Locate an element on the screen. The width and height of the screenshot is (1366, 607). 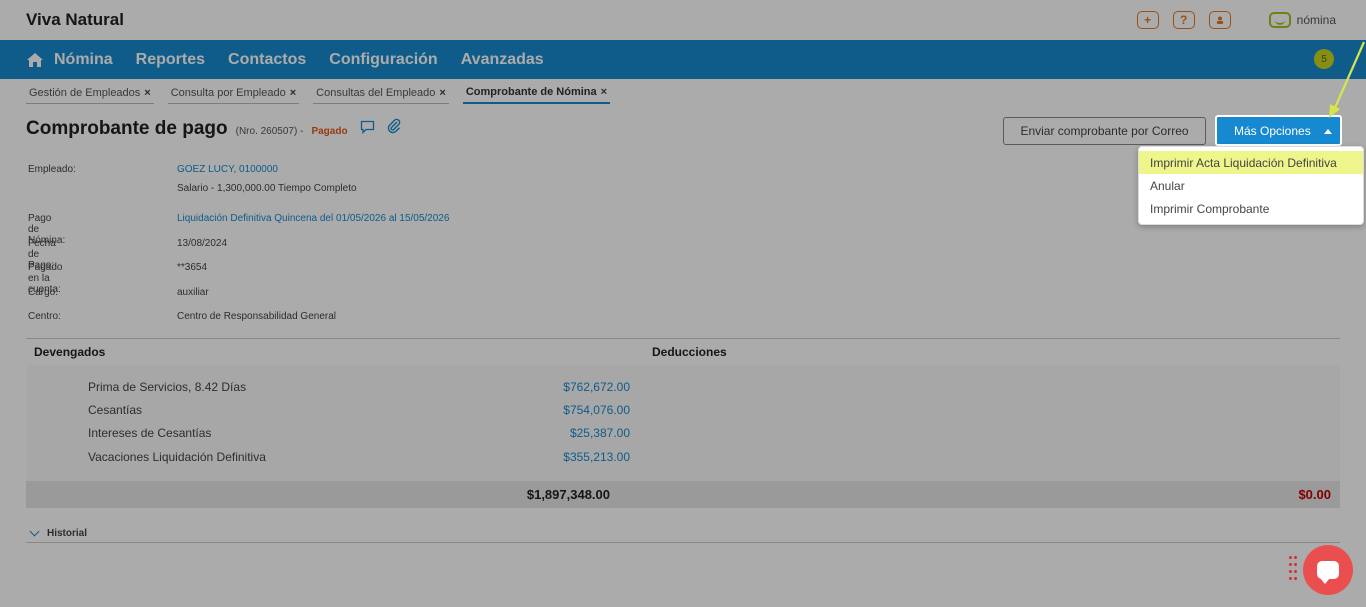
tab-label: Consultas del Empleado is located at coordinates (376, 92).